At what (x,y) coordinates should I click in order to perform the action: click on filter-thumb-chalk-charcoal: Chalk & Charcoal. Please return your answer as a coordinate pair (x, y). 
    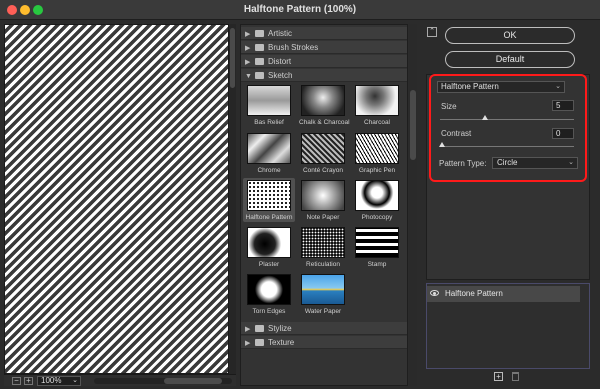
    Looking at the image, I should click on (324, 105).